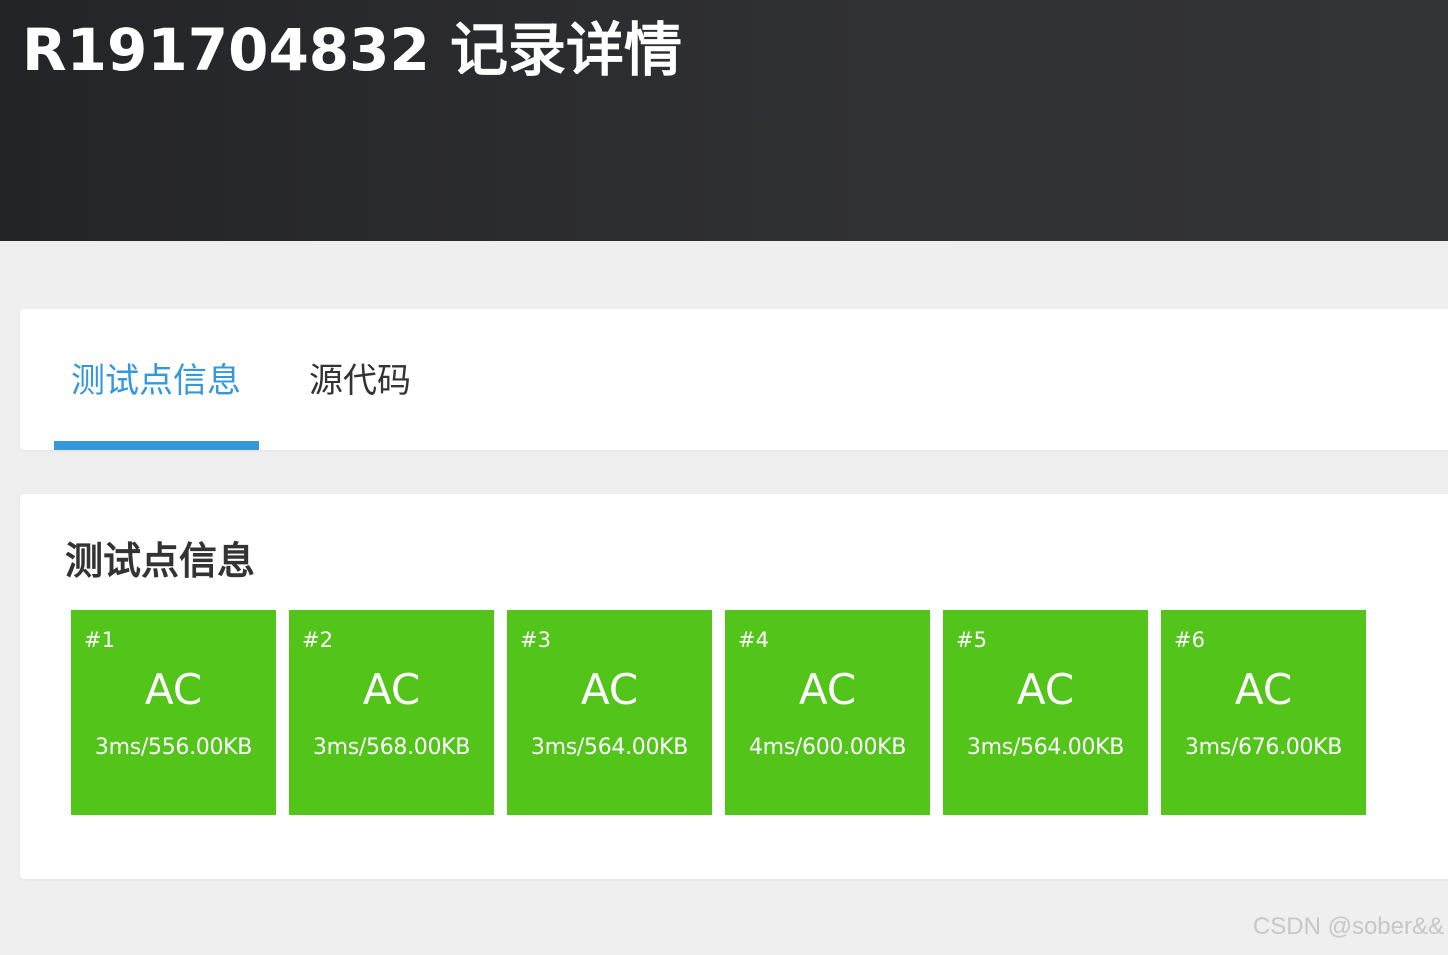 The image size is (1448, 955). I want to click on tab-label: 源代码, so click(360, 381).